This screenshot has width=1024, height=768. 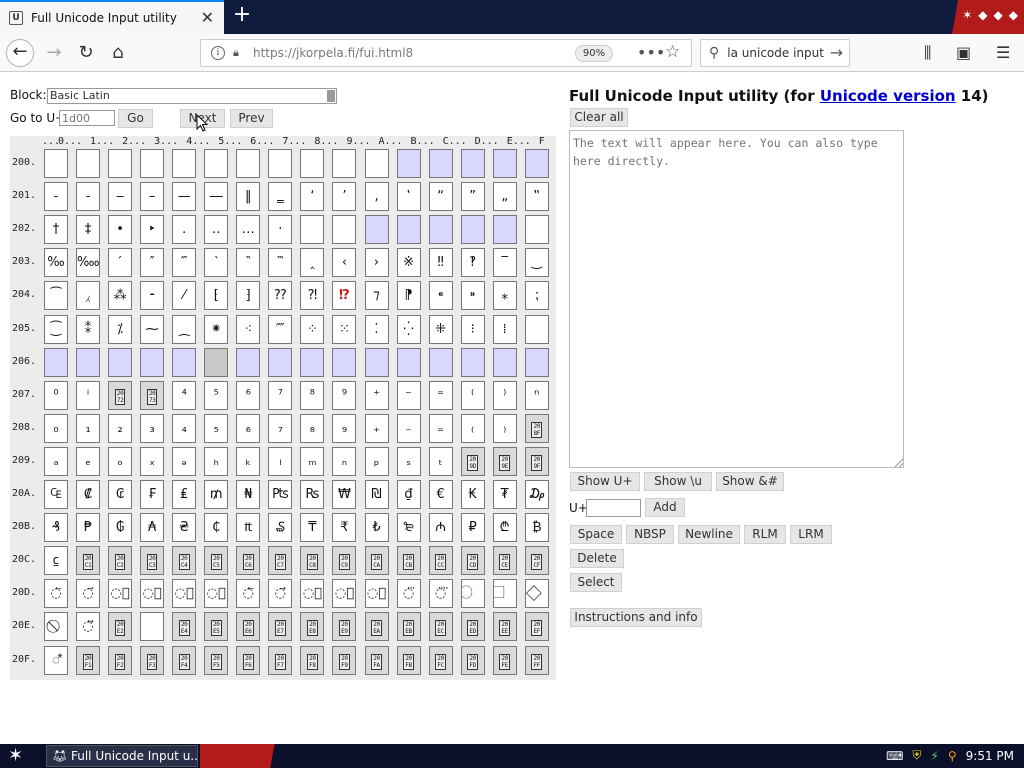 I want to click on start-menu-icon: ✶, so click(x=15, y=756).